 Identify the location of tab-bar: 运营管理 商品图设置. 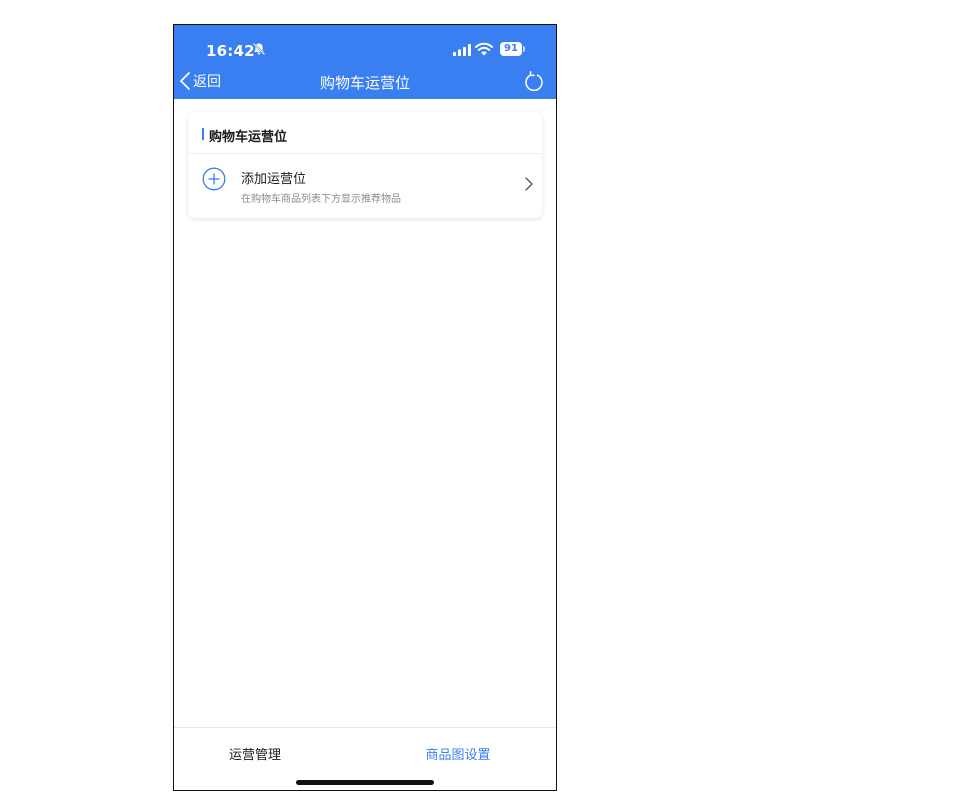
(365, 758).